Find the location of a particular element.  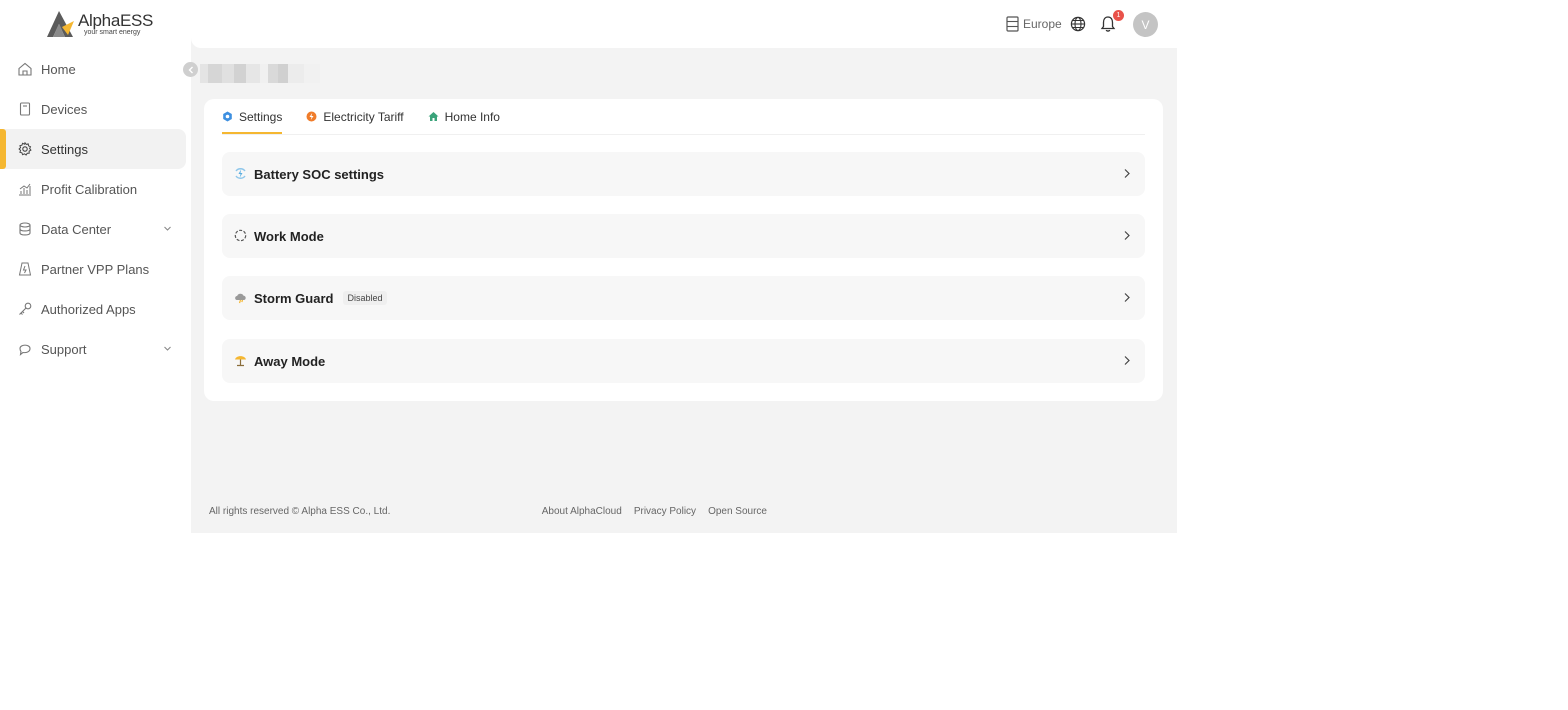

server-icon is located at coordinates (1012, 24).